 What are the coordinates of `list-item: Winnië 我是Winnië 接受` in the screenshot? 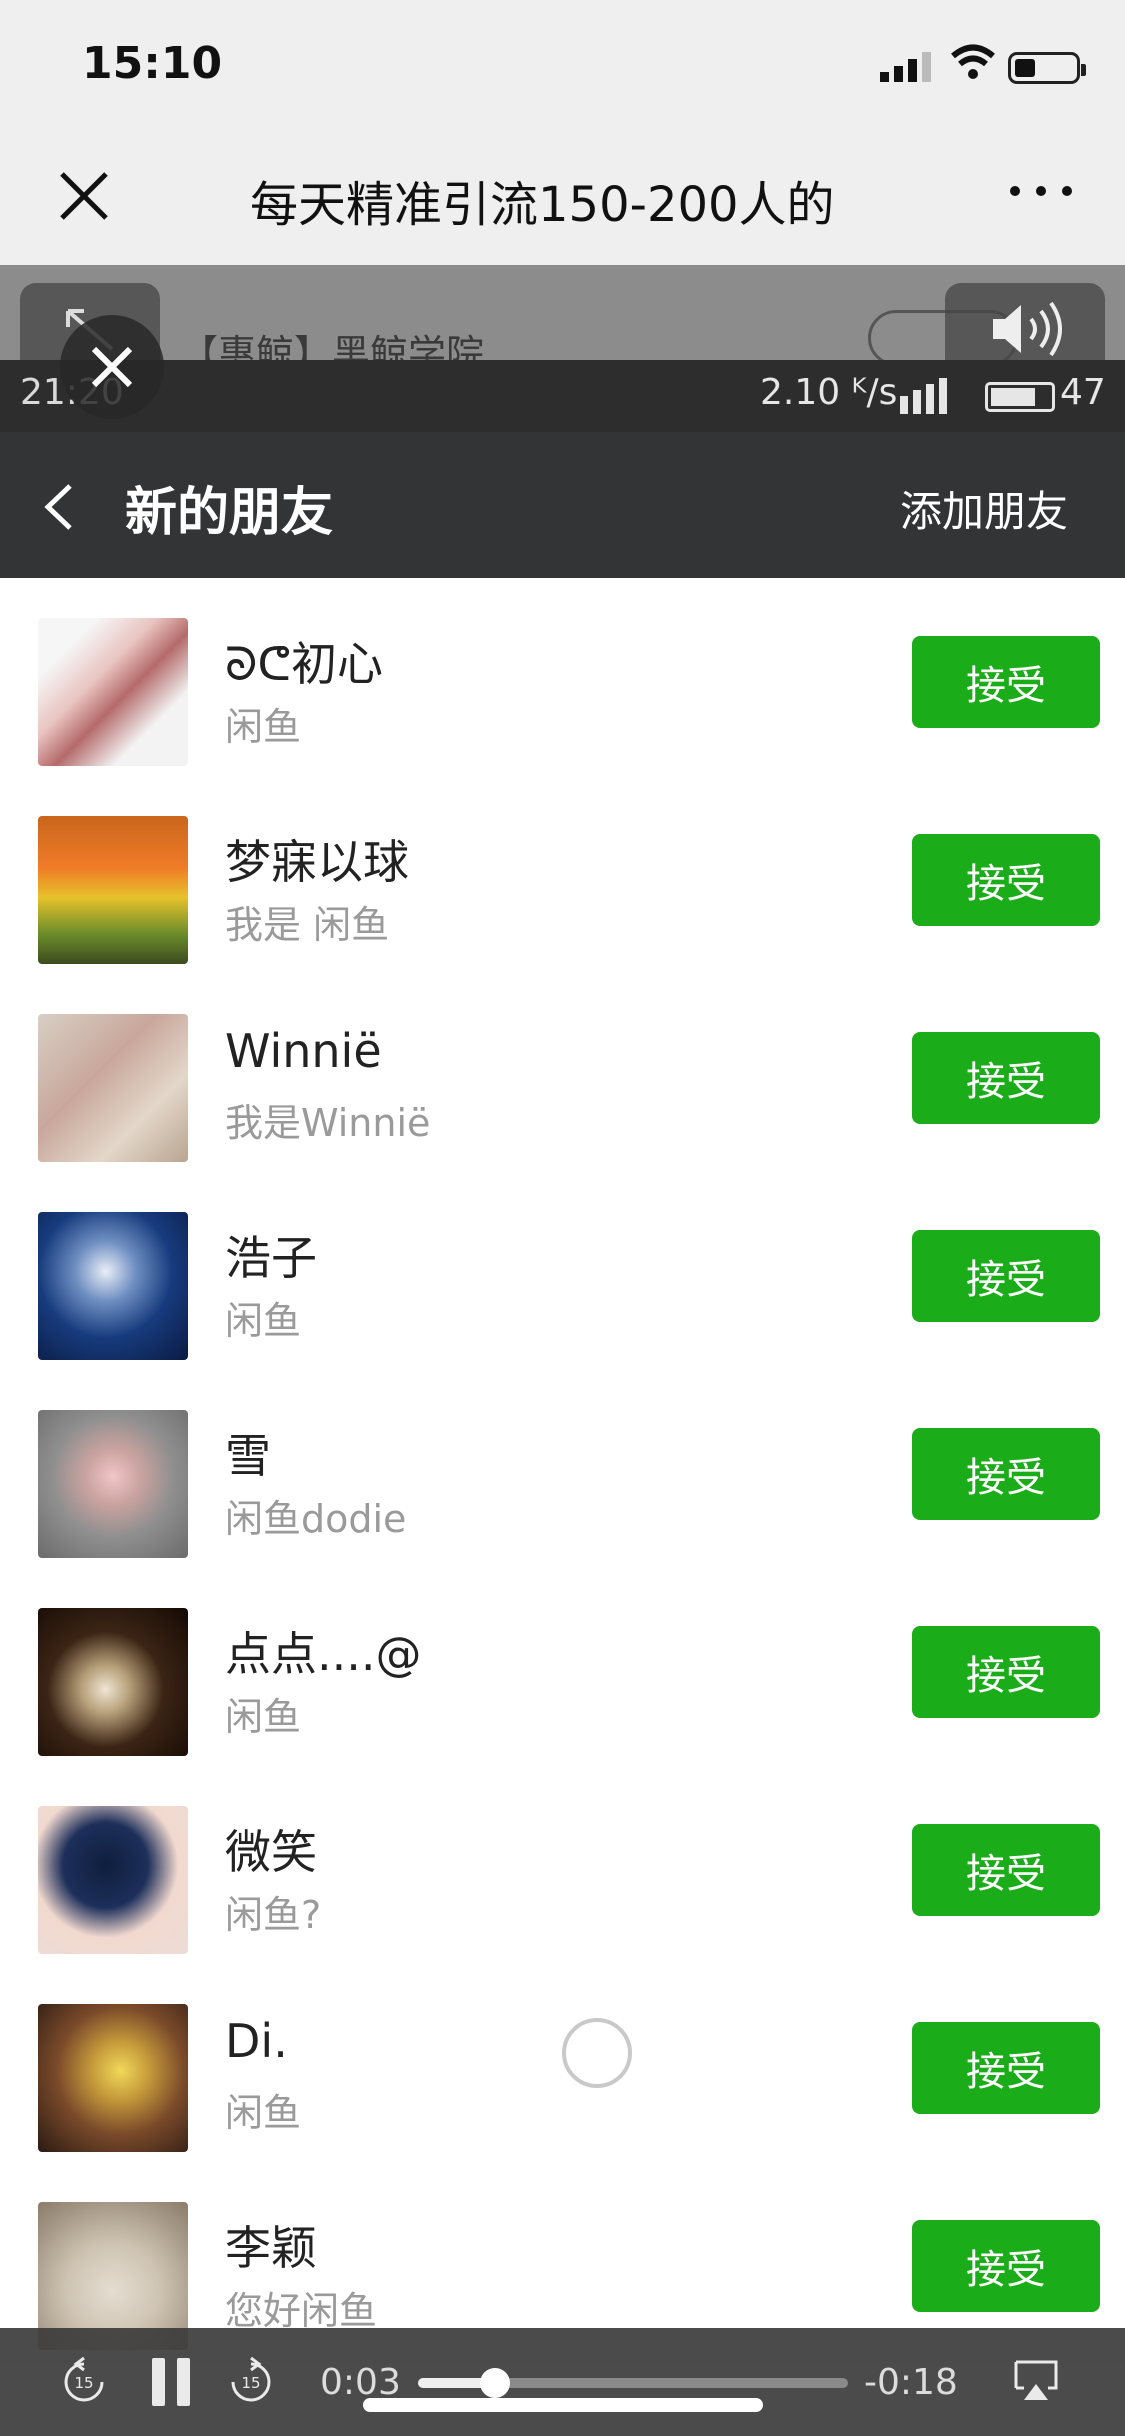 It's located at (562, 1074).